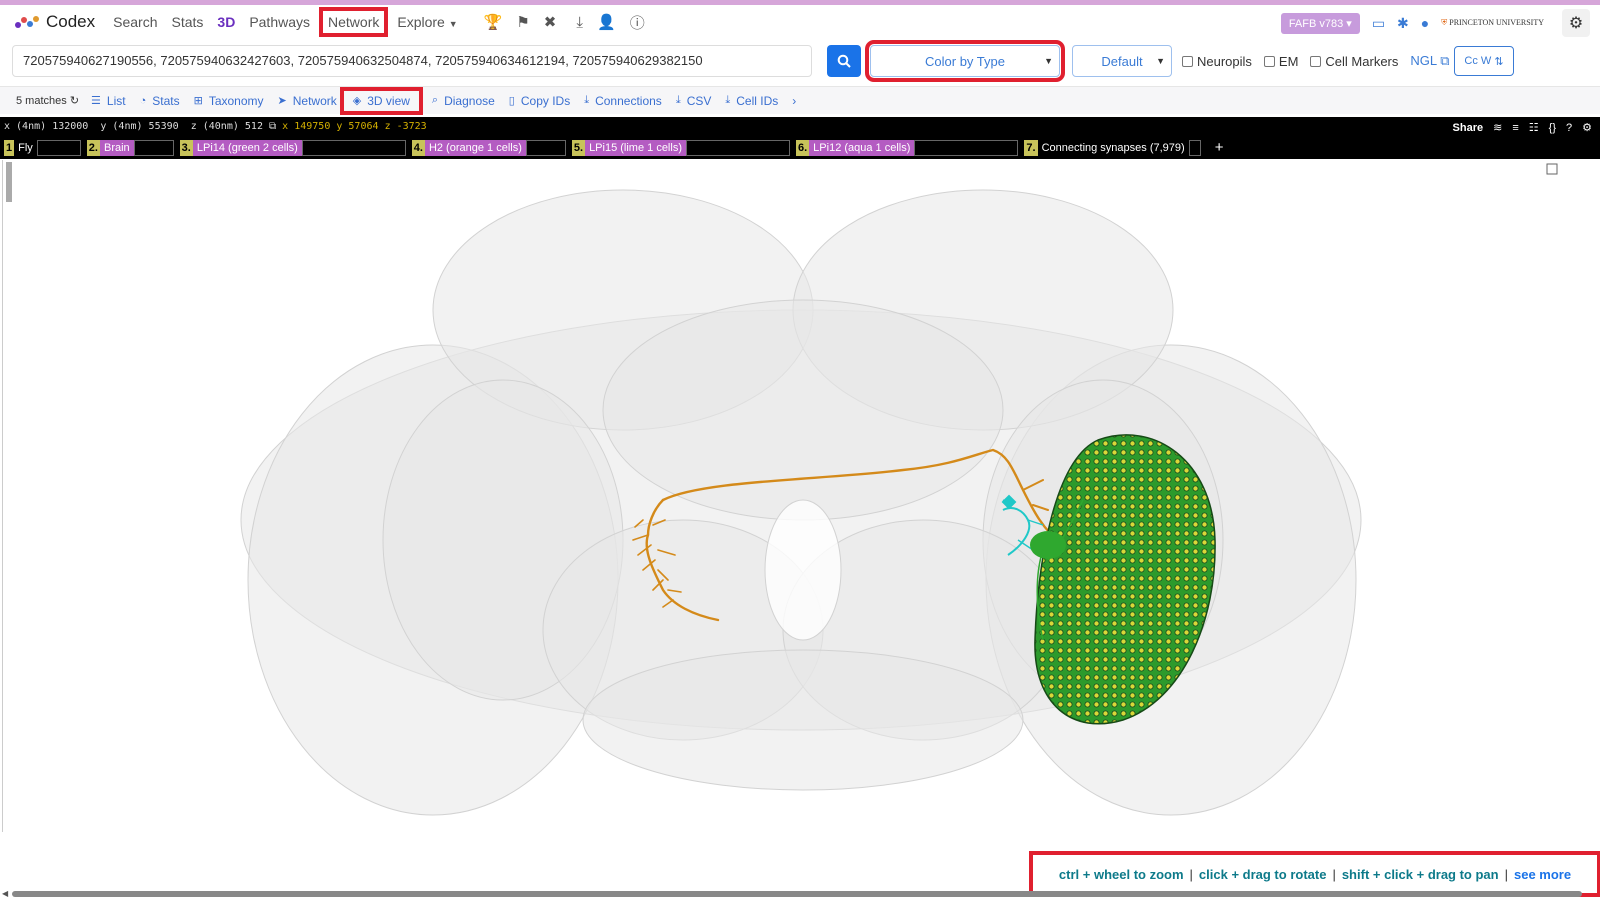 This screenshot has height=900, width=1600. What do you see at coordinates (1378, 23) in the screenshot?
I see `chat-icon: ▭` at bounding box center [1378, 23].